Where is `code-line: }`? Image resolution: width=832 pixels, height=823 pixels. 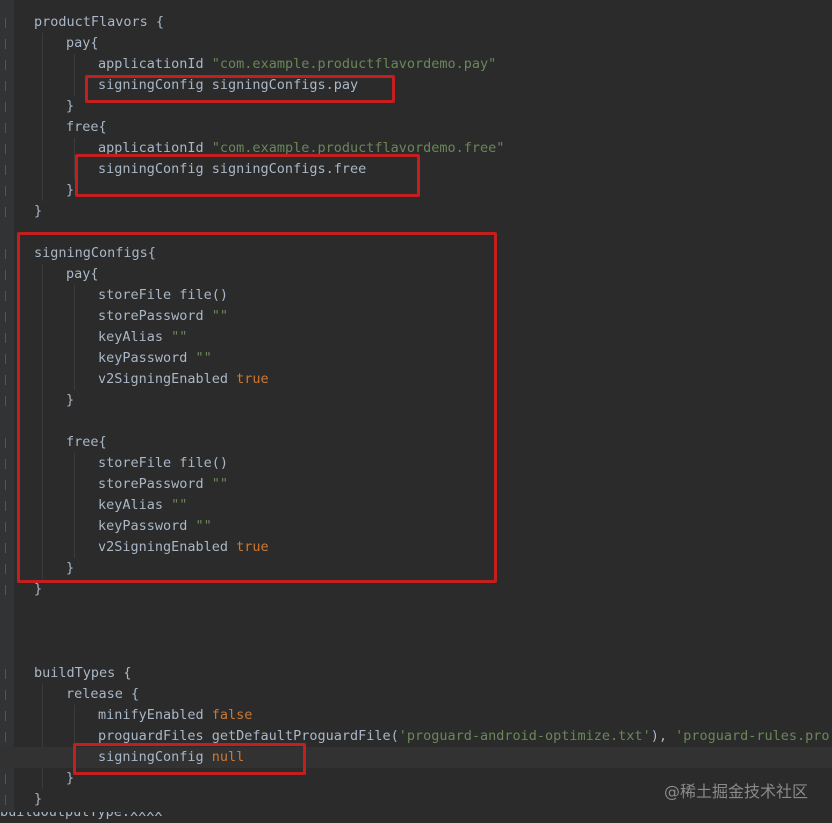 code-line: } is located at coordinates (416, 211).